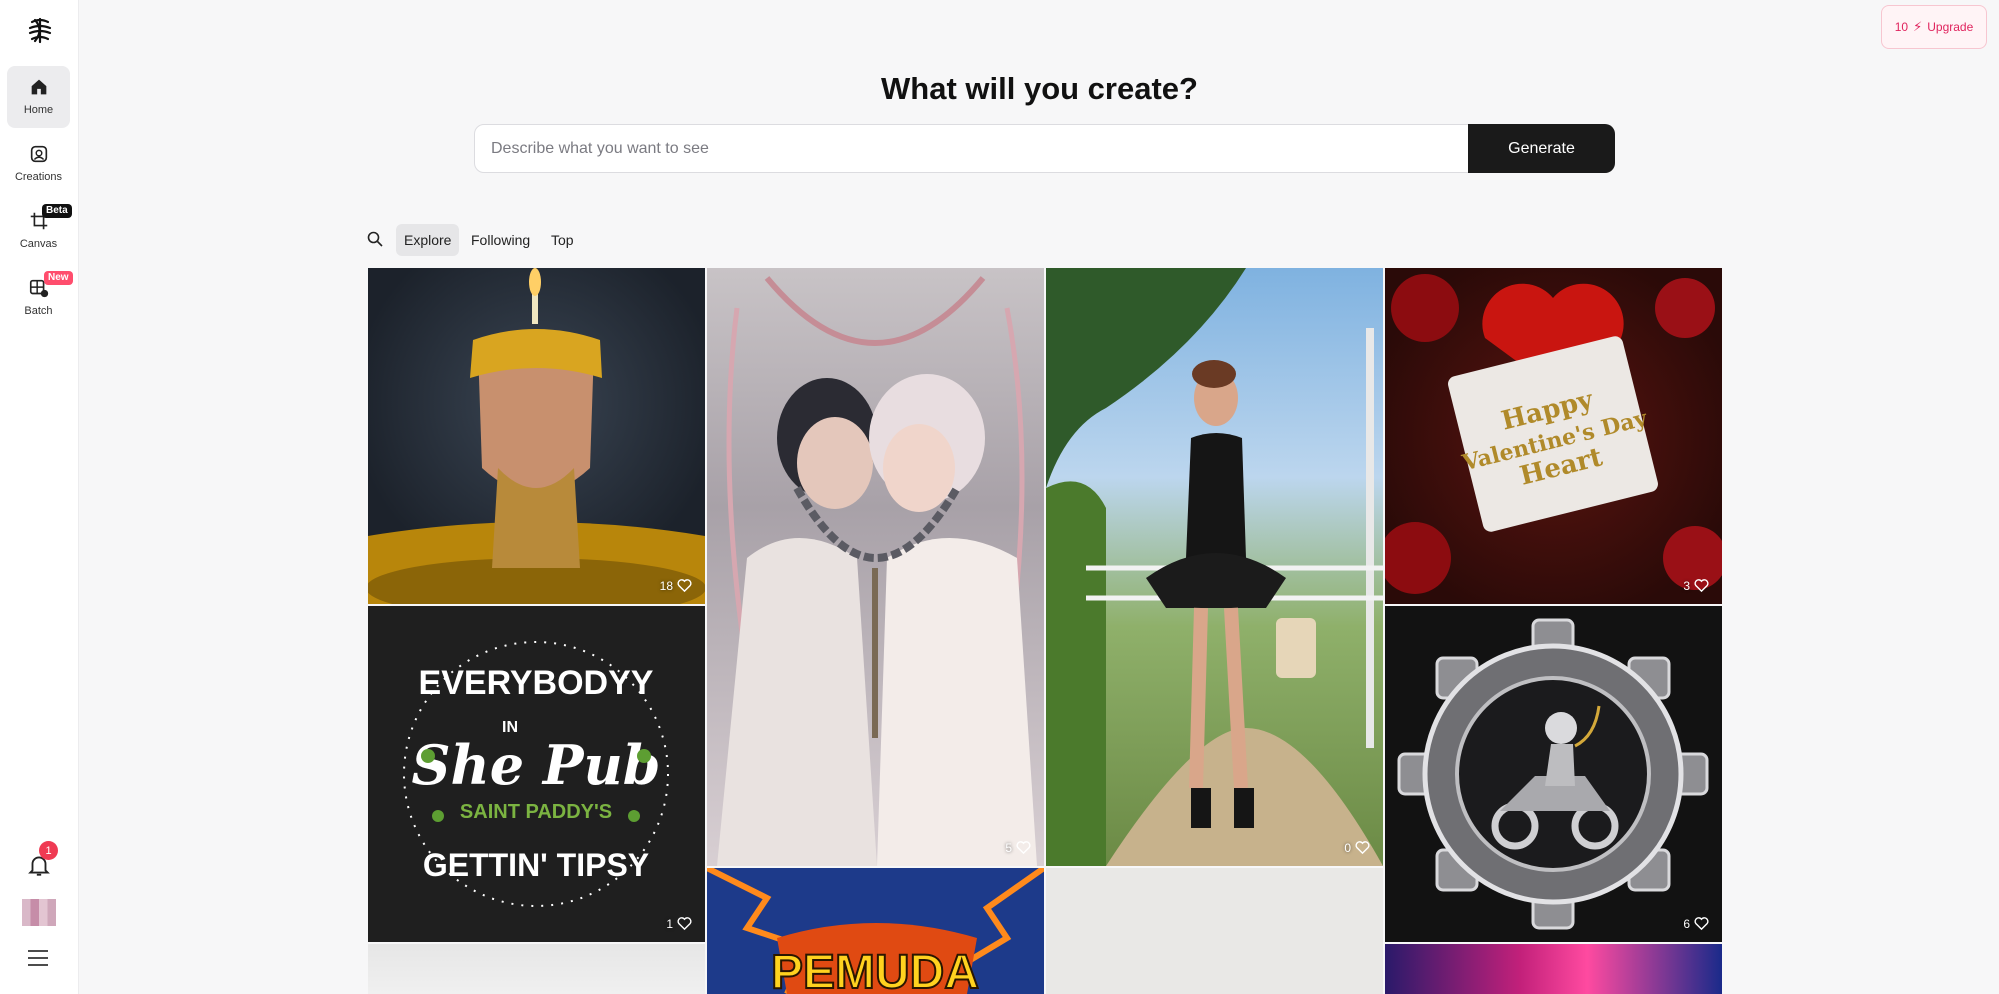 This screenshot has height=994, width=1999. What do you see at coordinates (991, 148) in the screenshot?
I see `prompt-input` at bounding box center [991, 148].